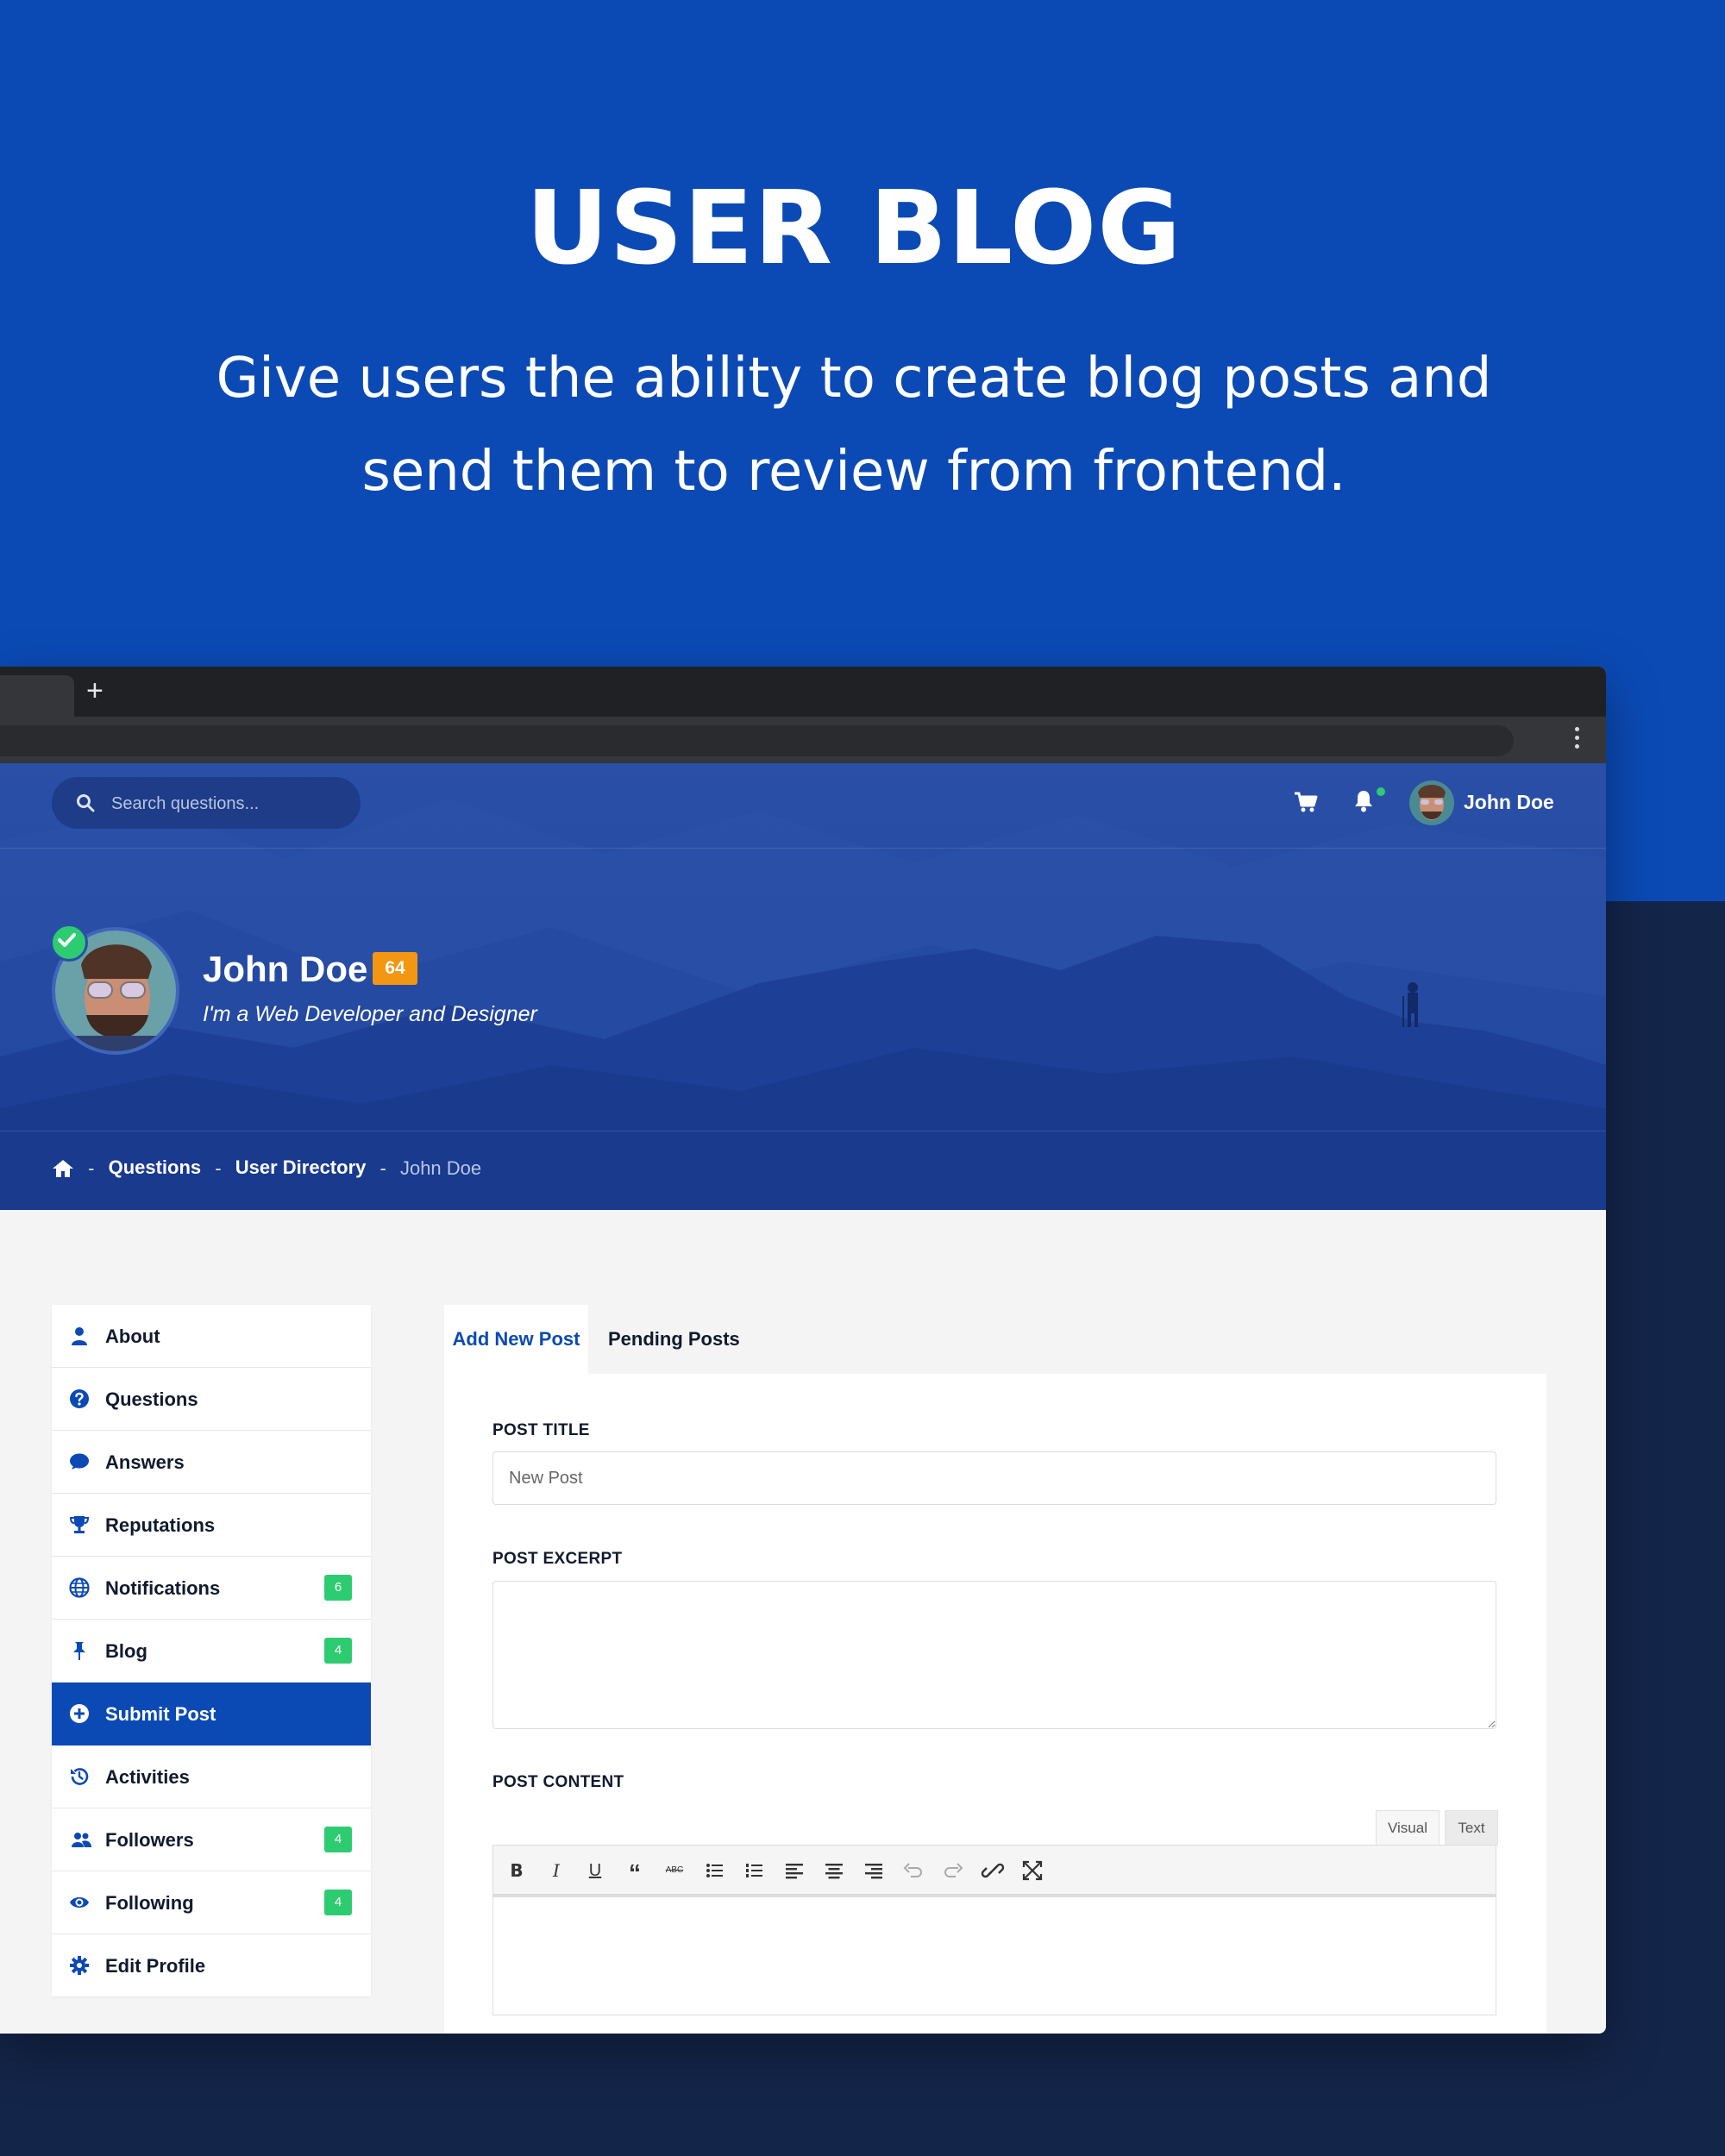 The height and width of the screenshot is (2156, 1725). What do you see at coordinates (338, 1839) in the screenshot?
I see `followers-count-badge: 4` at bounding box center [338, 1839].